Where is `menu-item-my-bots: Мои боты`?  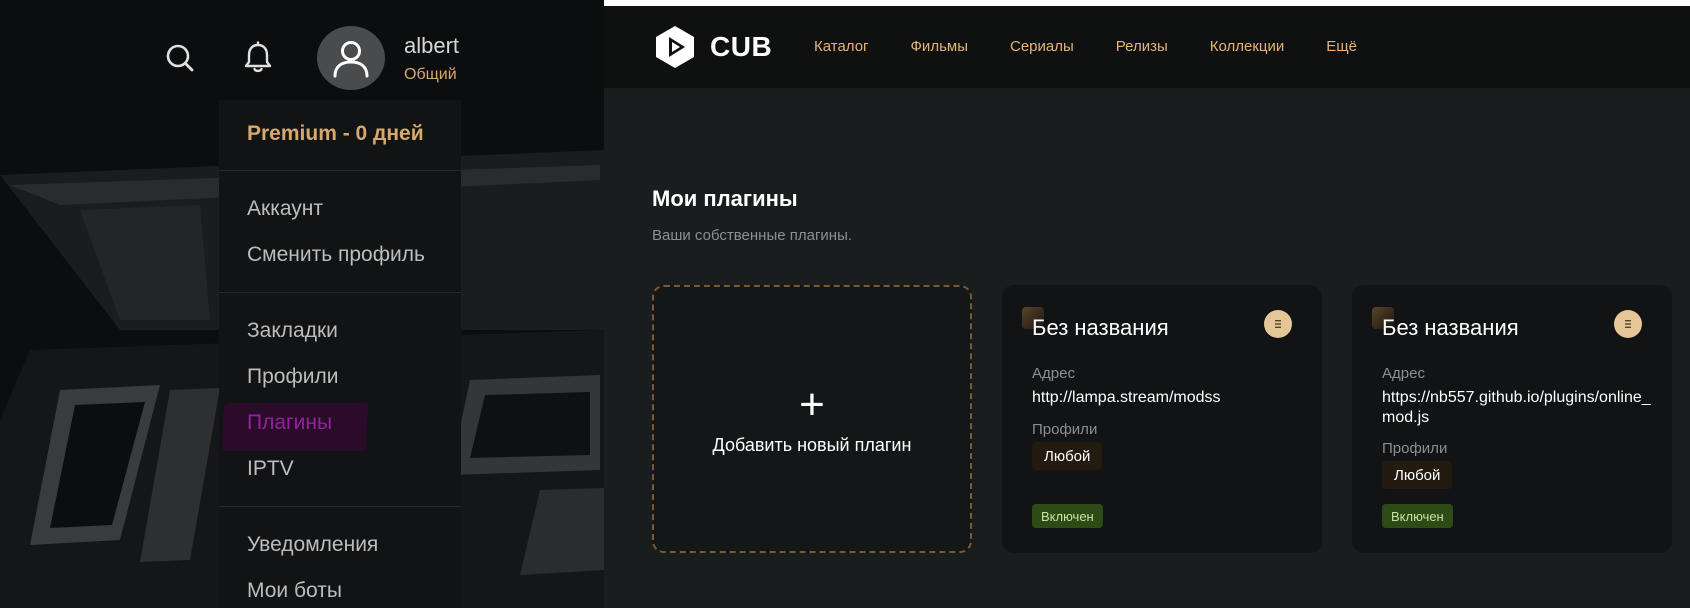
menu-item-my-bots: Мои боты is located at coordinates (294, 591).